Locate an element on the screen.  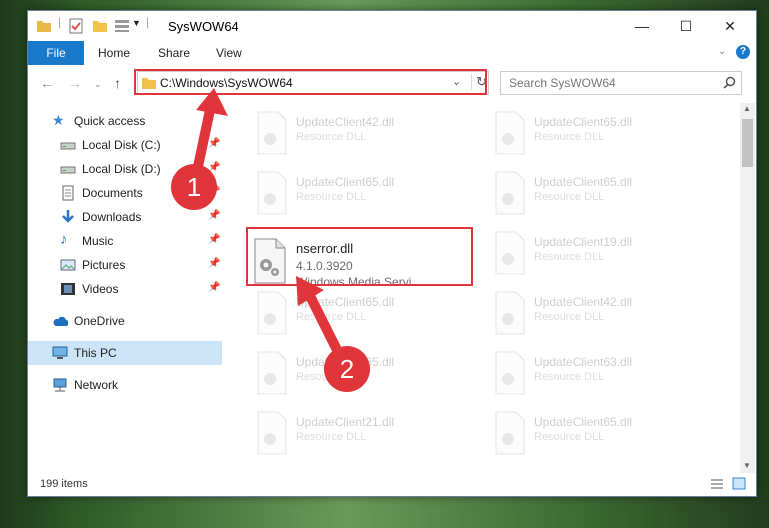
sidebar-item-quick-access: ★ Quick access is located at coordinates (125, 121).